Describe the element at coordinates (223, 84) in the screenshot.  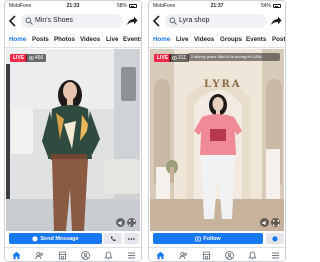
I see `store-sign: LYRA` at that location.